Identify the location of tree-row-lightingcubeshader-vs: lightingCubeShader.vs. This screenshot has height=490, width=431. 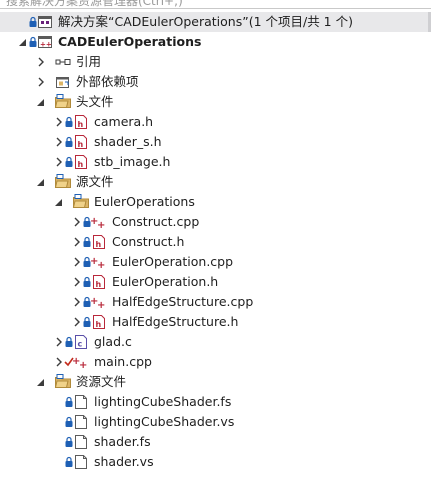
(215, 422).